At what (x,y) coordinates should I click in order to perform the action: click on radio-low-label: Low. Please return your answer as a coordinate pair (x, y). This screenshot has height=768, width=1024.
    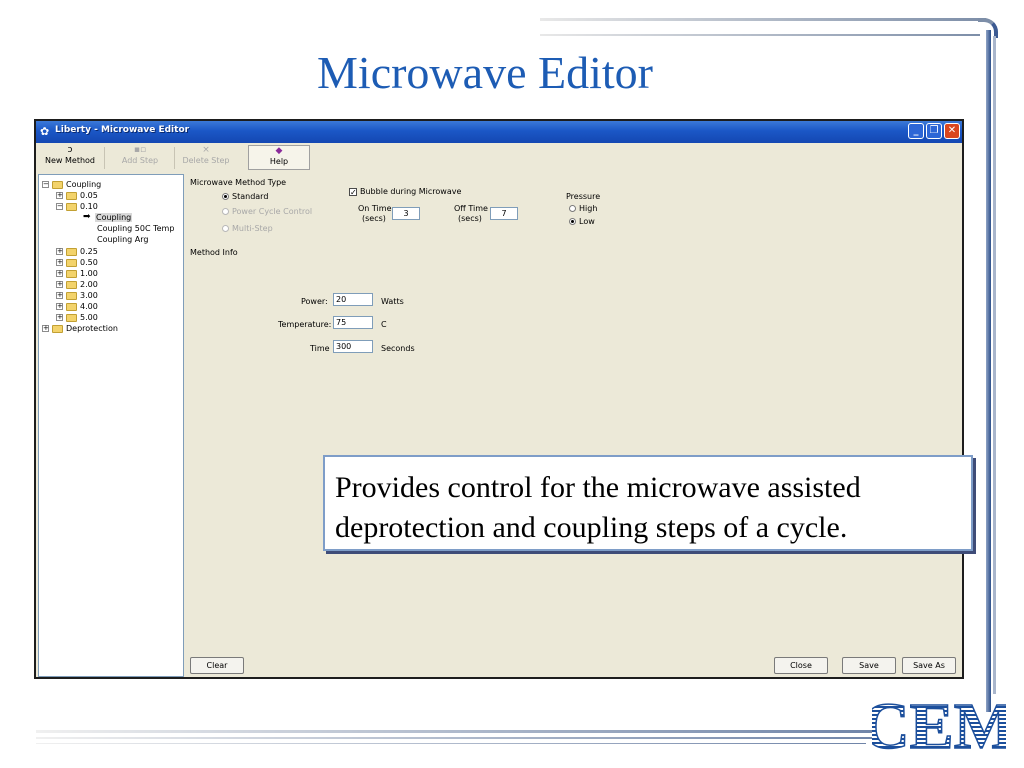
    Looking at the image, I should click on (587, 221).